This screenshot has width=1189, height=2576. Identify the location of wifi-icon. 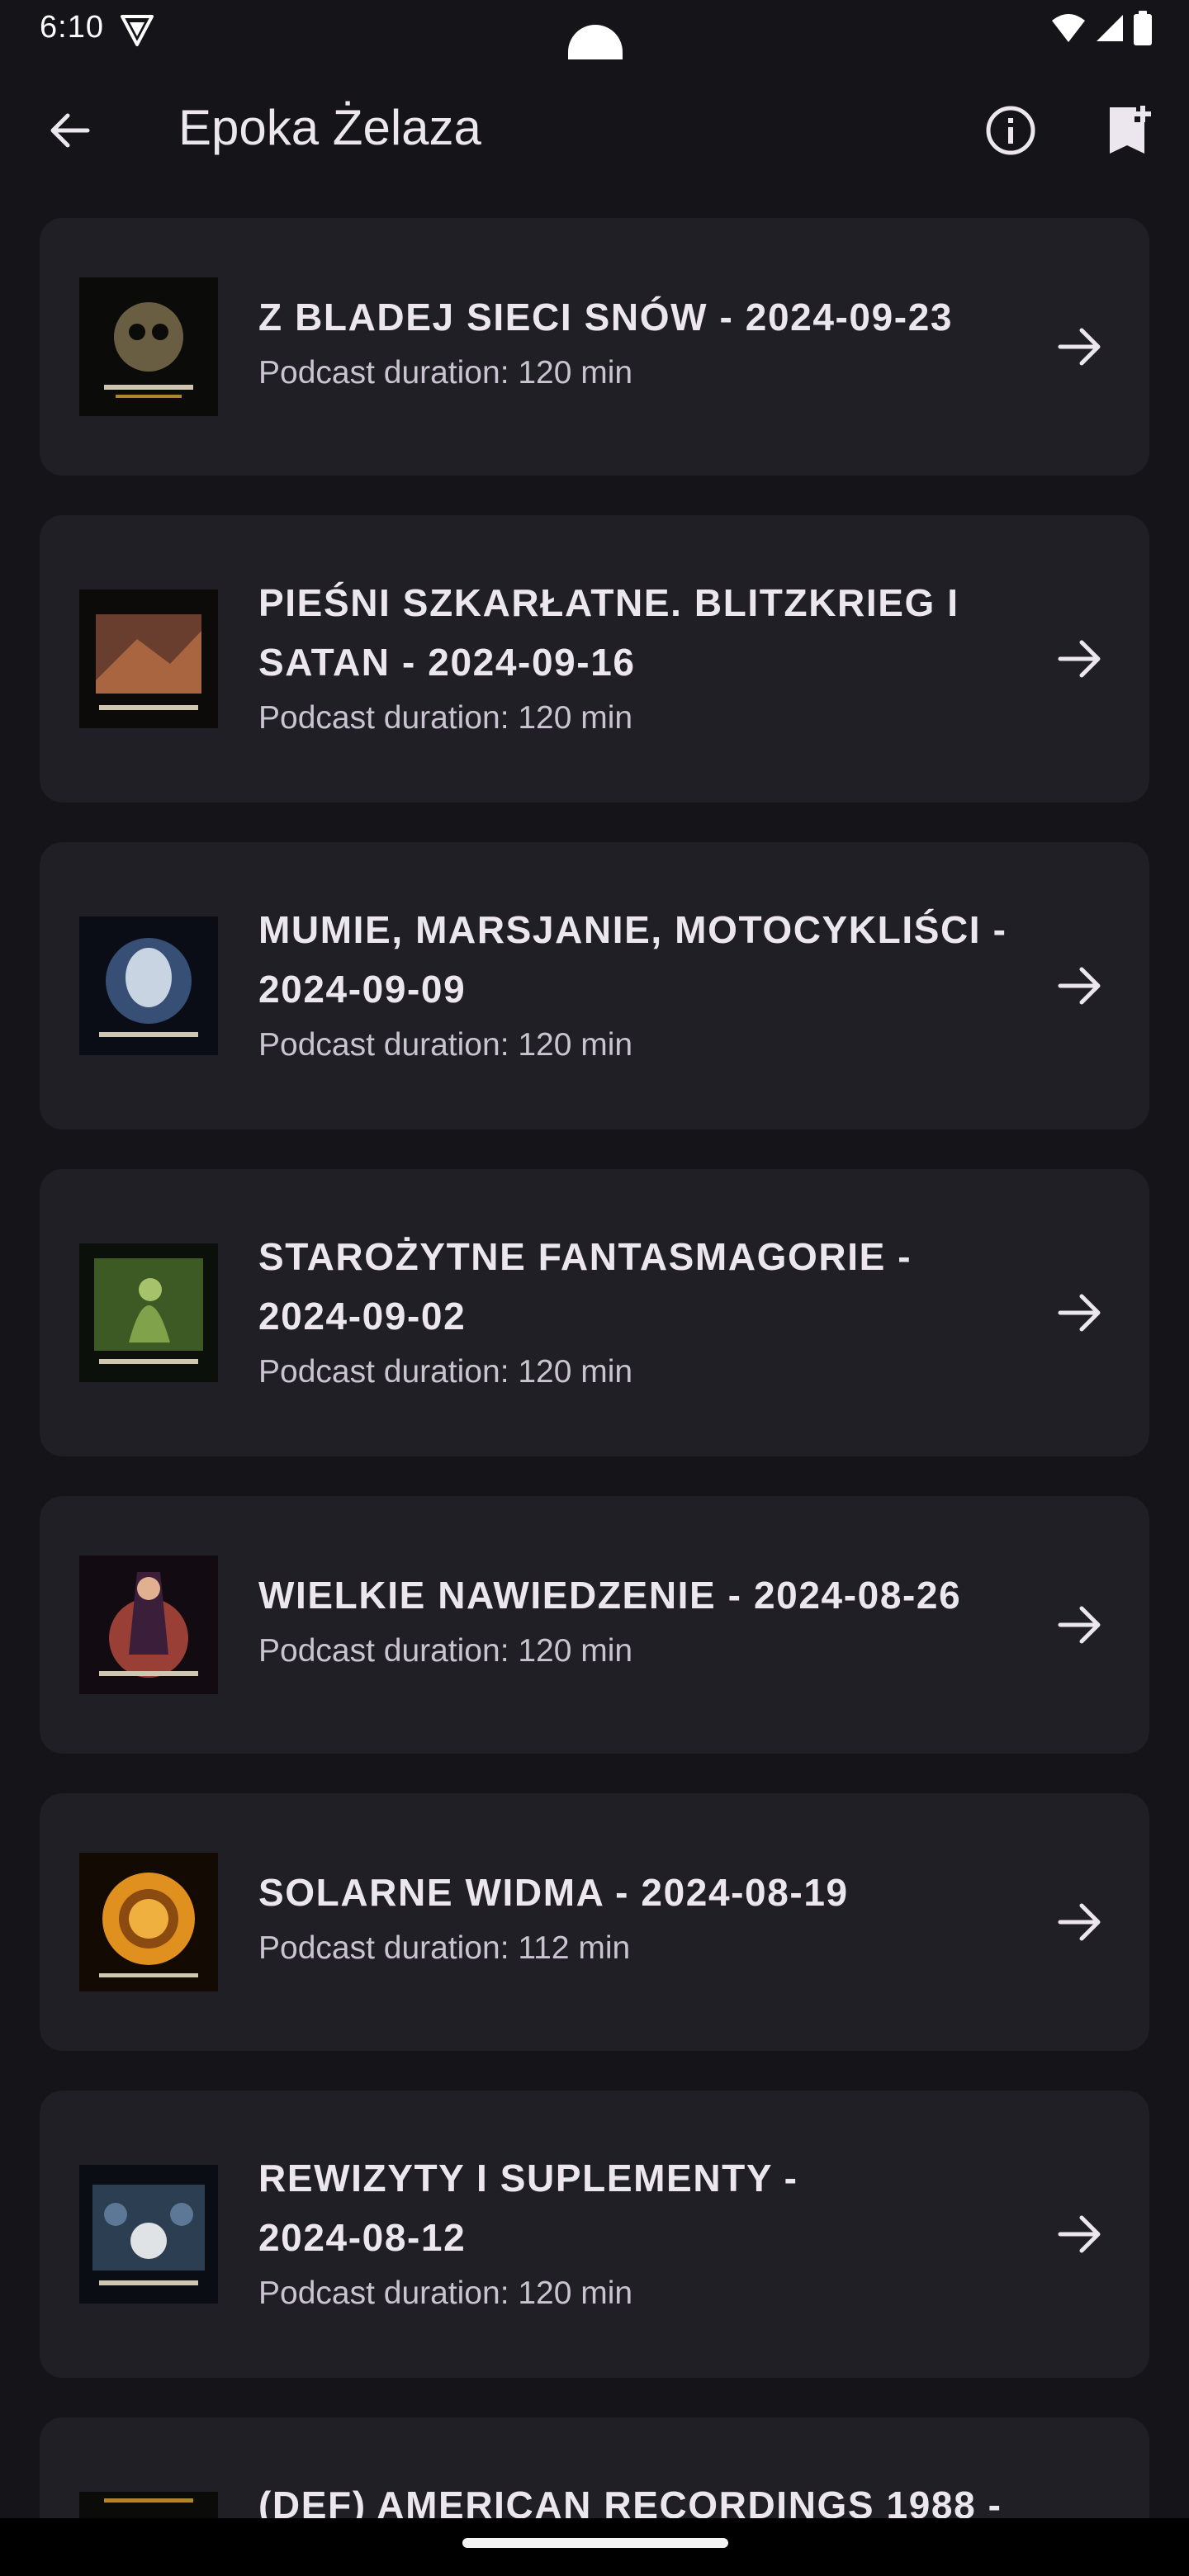
(1068, 30).